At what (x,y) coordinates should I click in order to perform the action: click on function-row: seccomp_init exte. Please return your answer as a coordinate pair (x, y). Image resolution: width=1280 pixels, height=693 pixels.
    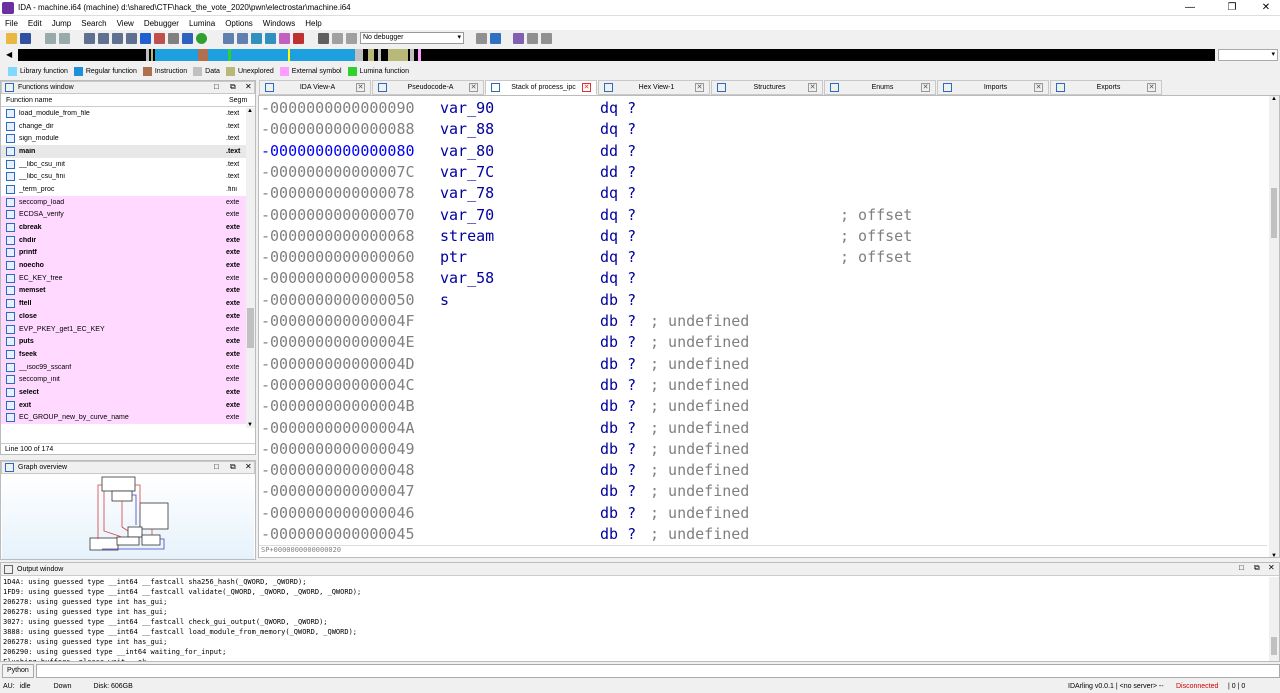
    Looking at the image, I should click on (128, 380).